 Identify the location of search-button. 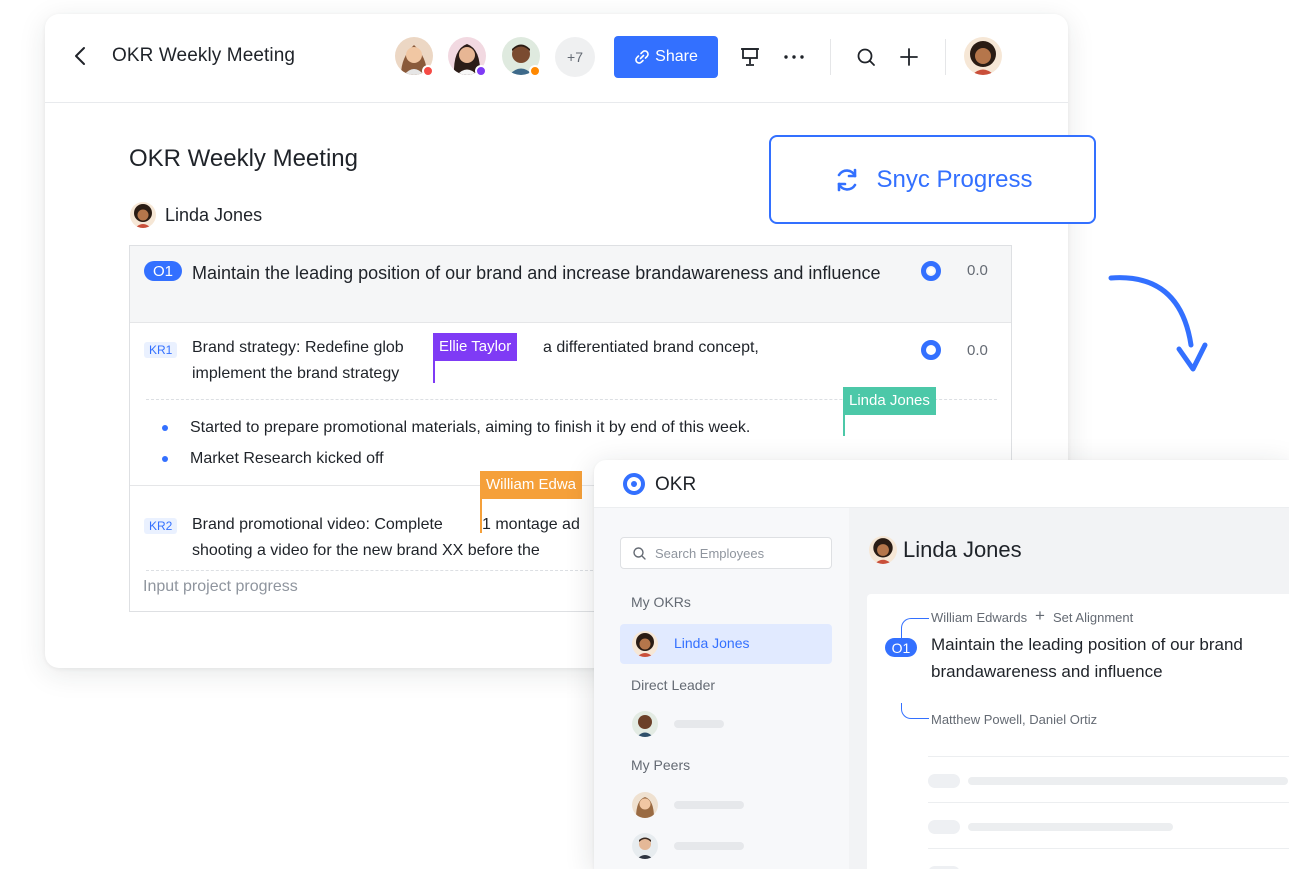
(866, 57).